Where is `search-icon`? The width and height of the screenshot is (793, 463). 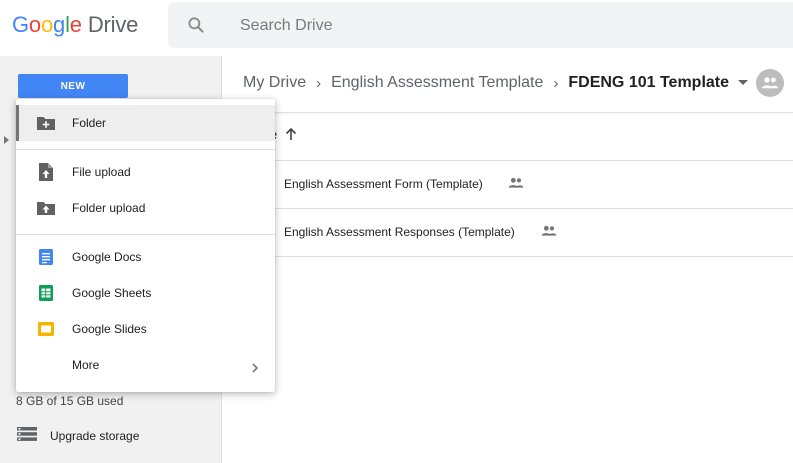 search-icon is located at coordinates (196, 27).